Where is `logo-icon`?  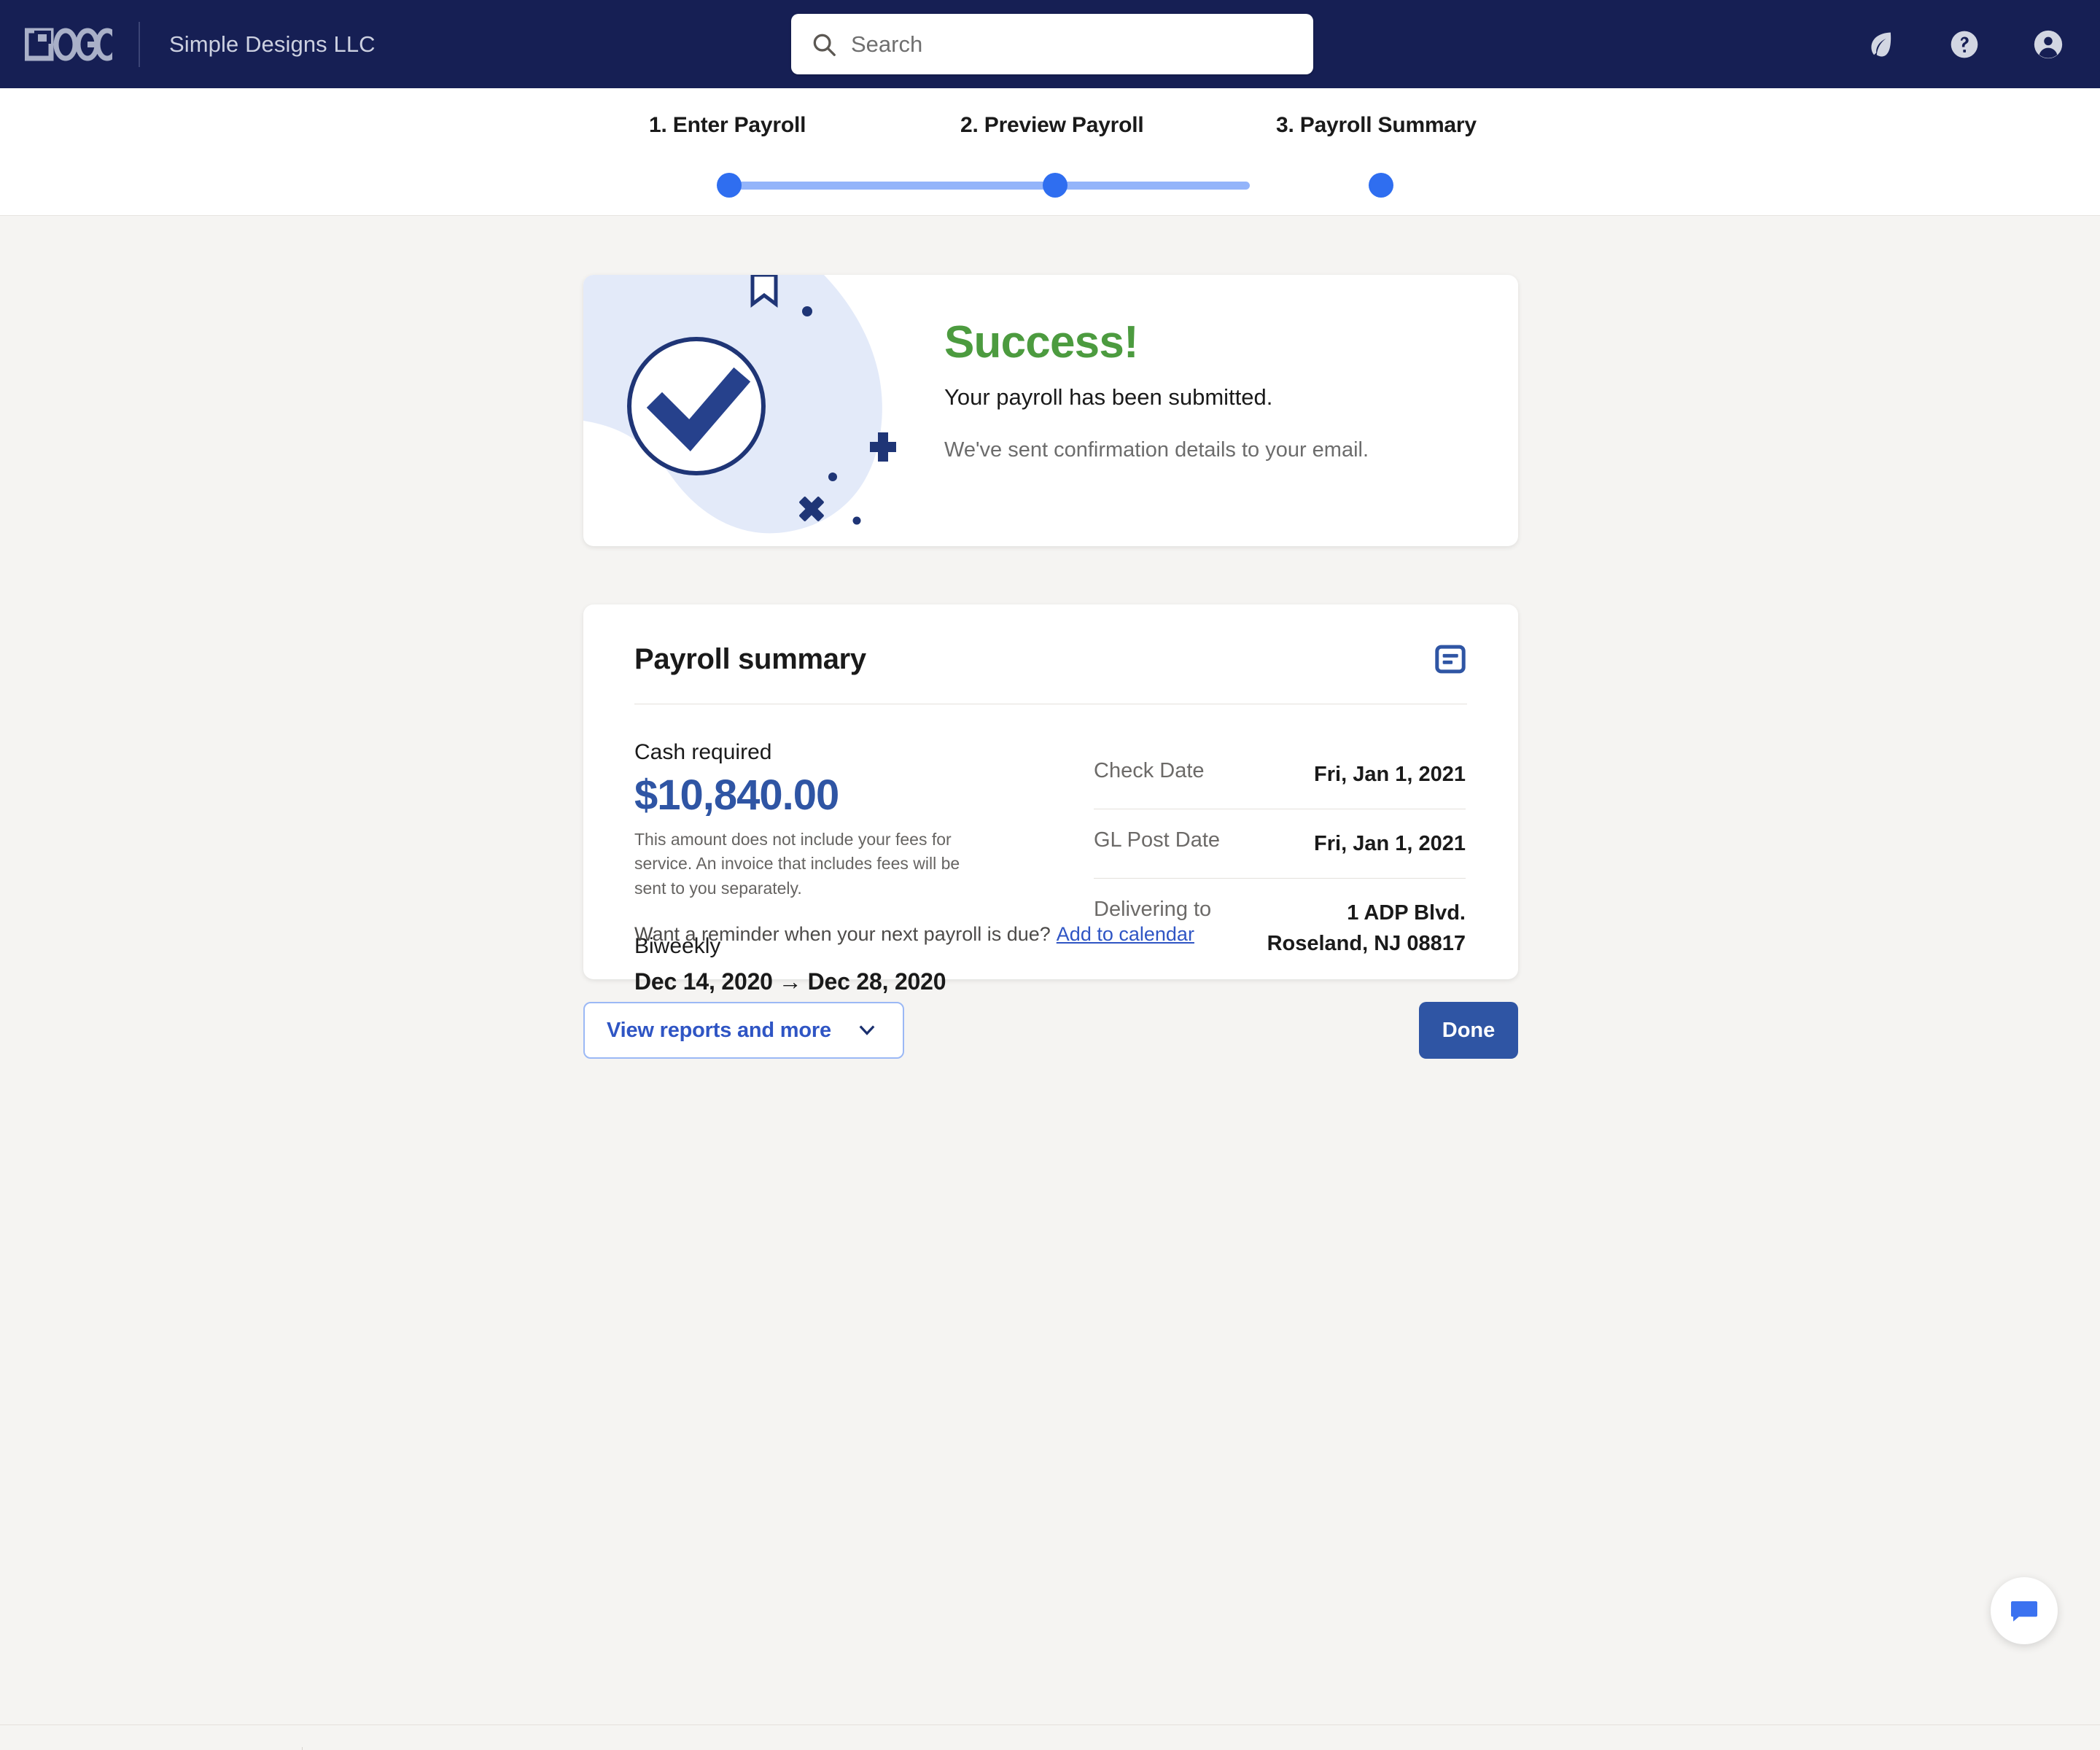 logo-icon is located at coordinates (68, 44).